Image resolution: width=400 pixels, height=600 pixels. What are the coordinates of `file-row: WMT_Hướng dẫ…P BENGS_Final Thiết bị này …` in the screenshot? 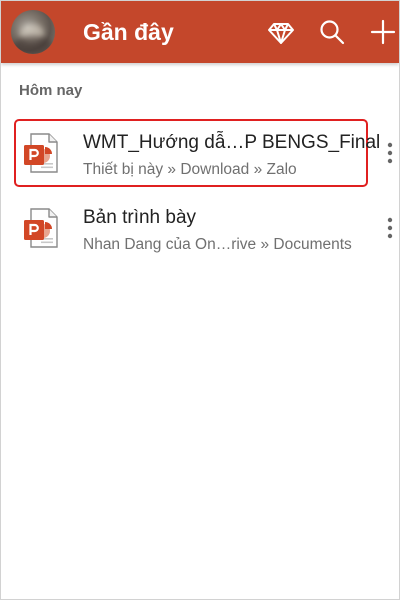 It's located at (200, 153).